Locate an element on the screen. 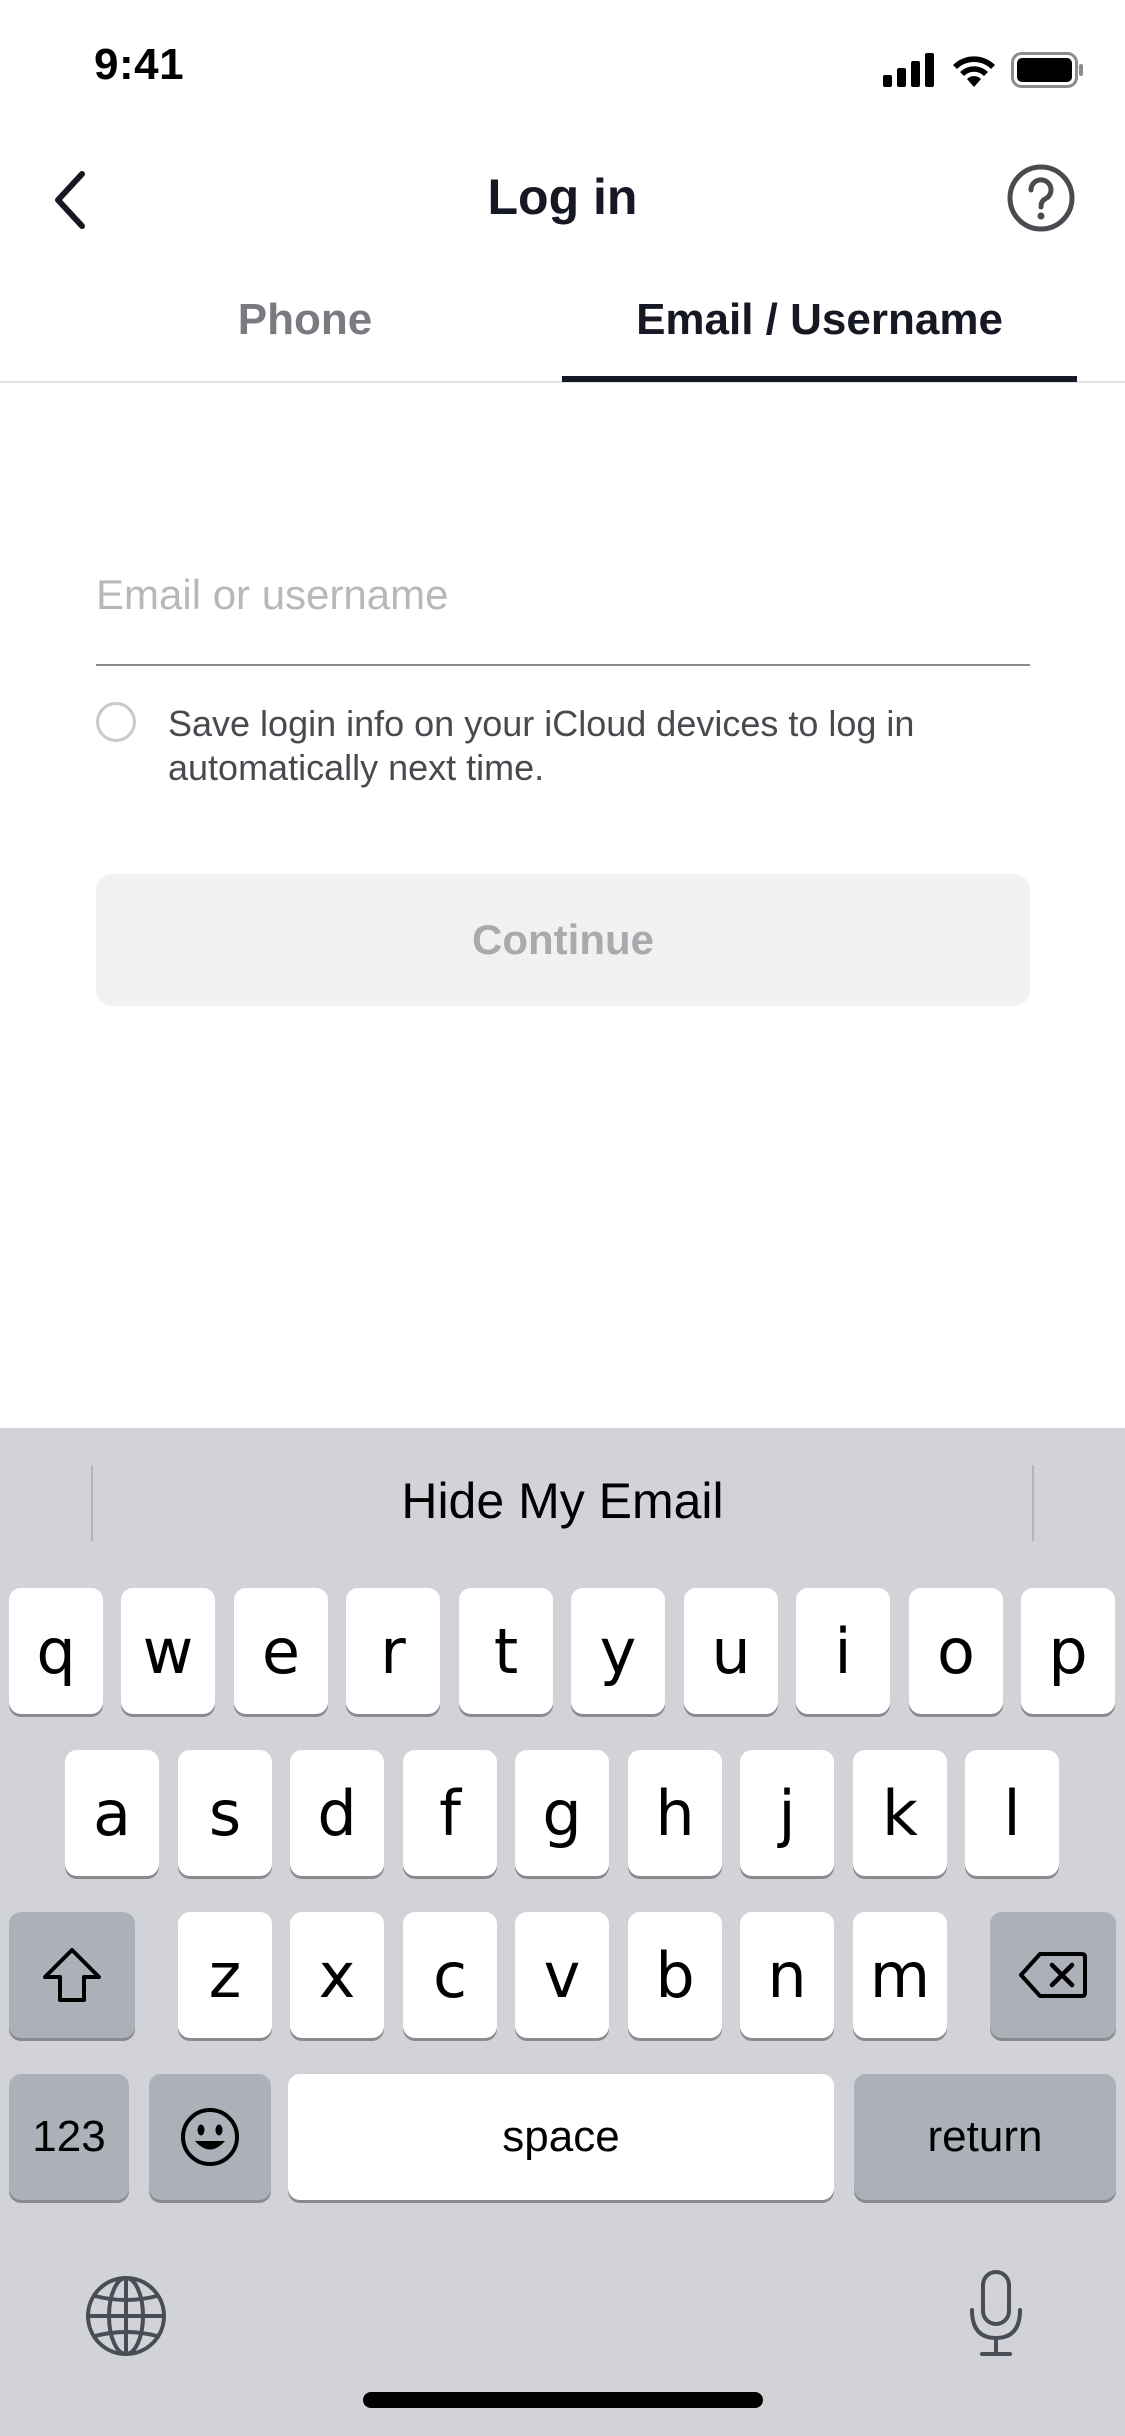 The image size is (1125, 2436). key-s: s is located at coordinates (225, 1813).